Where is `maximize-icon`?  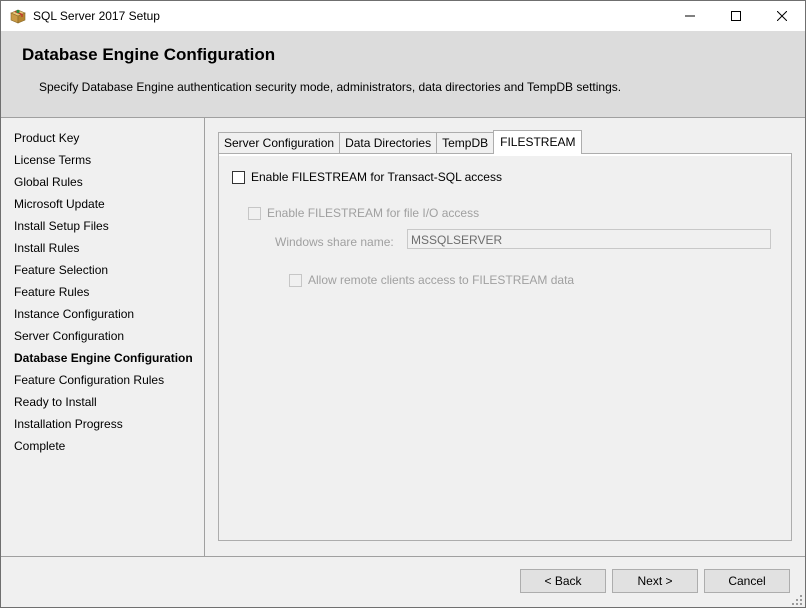
maximize-icon is located at coordinates (736, 16).